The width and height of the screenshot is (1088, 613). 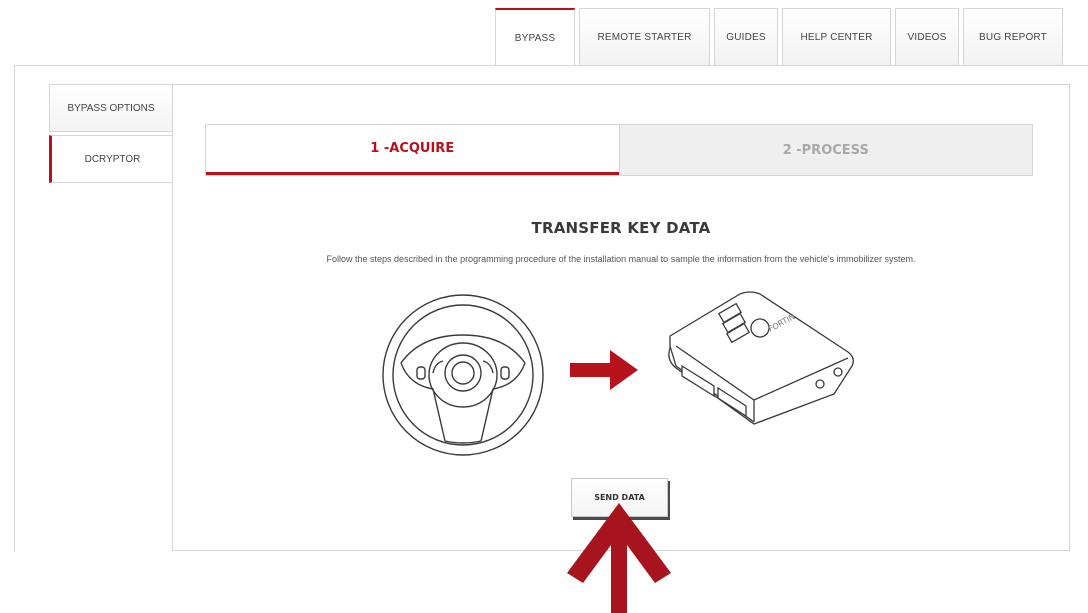 I want to click on step-tabs: 1 -ACQUIRE 2 -PROCESS, so click(x=619, y=150).